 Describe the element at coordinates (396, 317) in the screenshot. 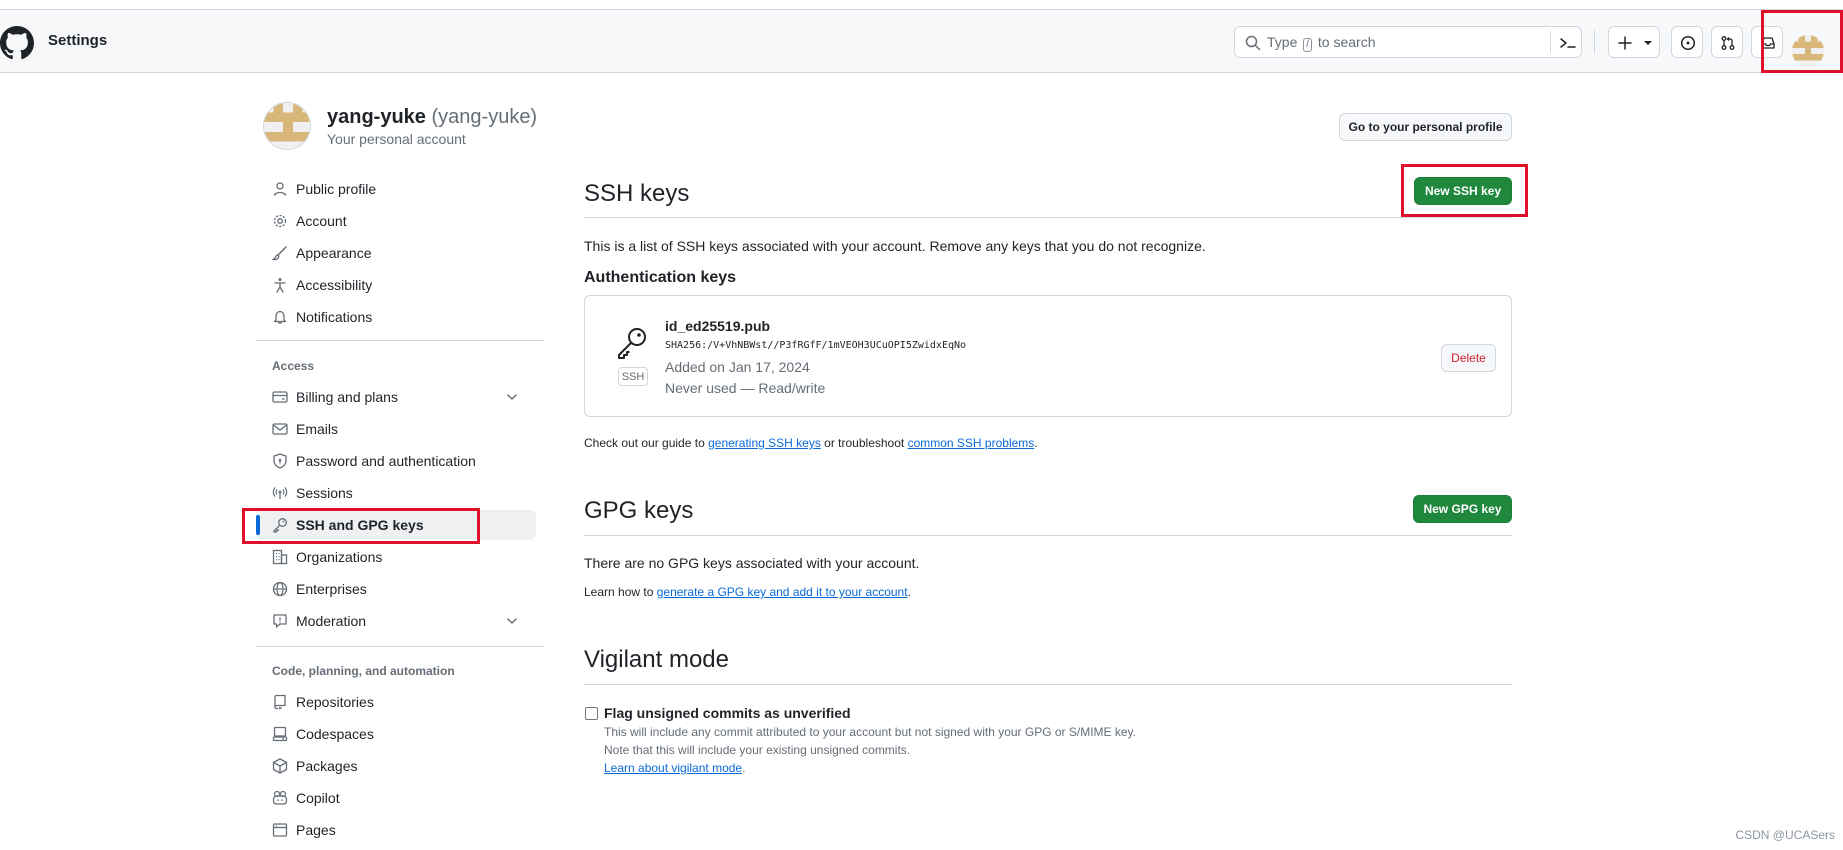

I see `sidebar-item-notifications: Notifications` at that location.